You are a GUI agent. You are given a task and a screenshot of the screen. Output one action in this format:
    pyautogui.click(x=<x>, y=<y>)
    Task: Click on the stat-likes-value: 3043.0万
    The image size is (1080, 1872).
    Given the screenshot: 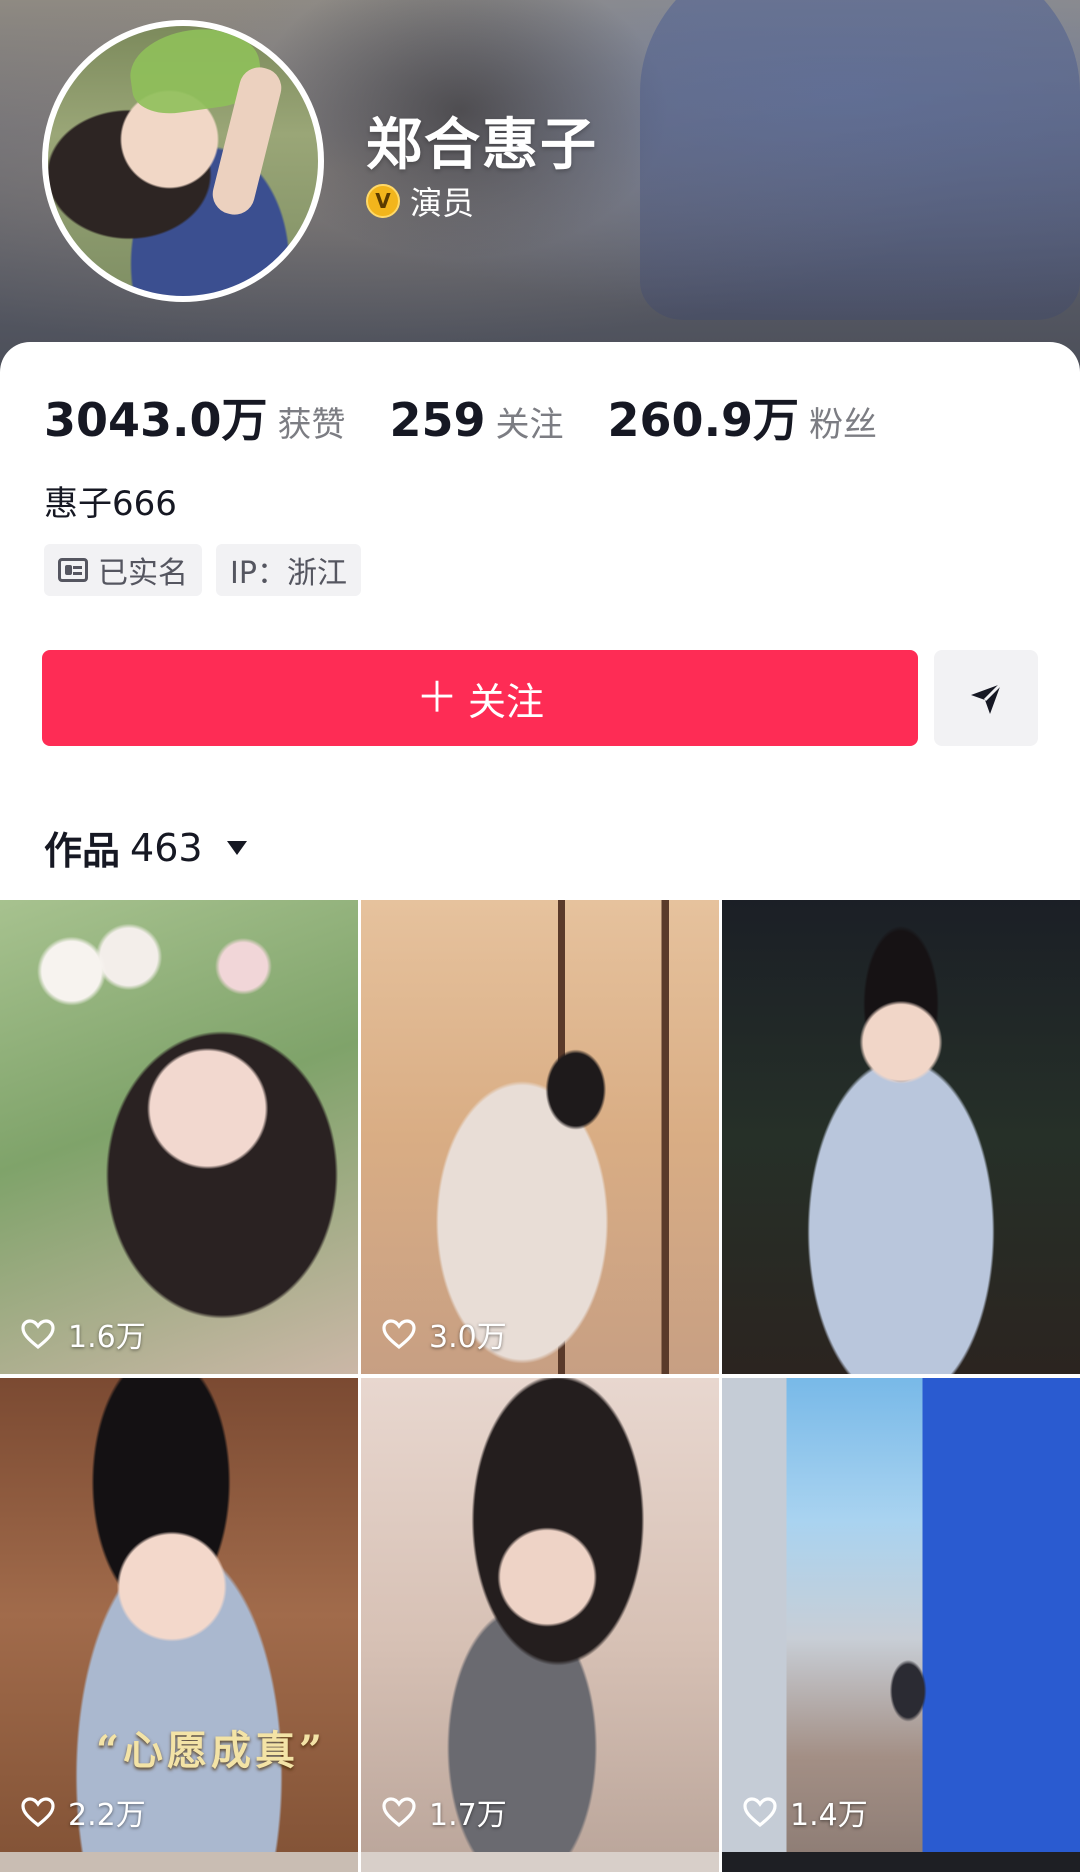 What is the action you would take?
    pyautogui.click(x=156, y=420)
    